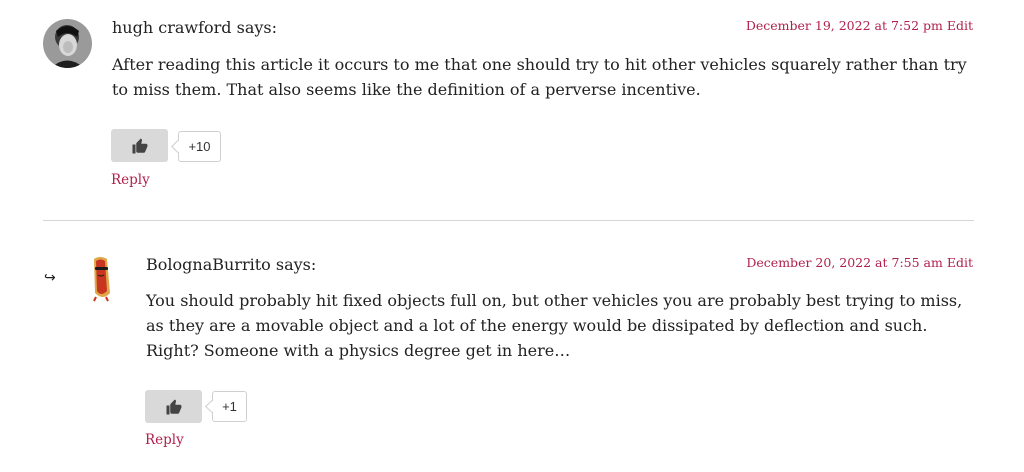 The image size is (1024, 472). I want to click on comment-date-link: December 19, 2022 at 7:52 pm, so click(844, 25).